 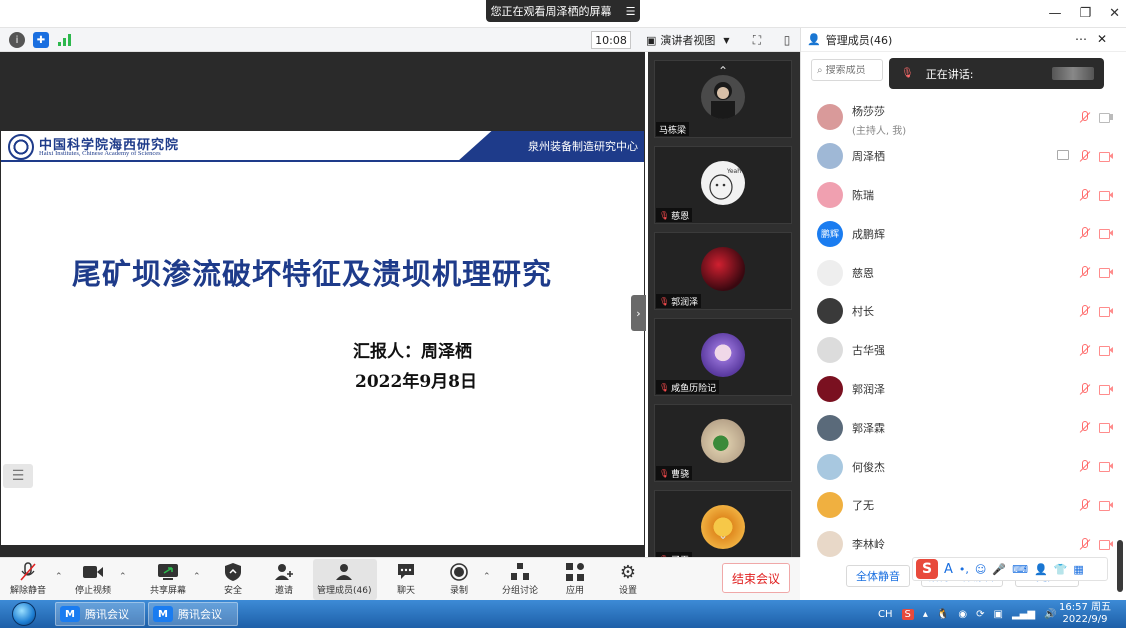 I want to click on ime-voice-icon: 🎤, so click(x=999, y=569).